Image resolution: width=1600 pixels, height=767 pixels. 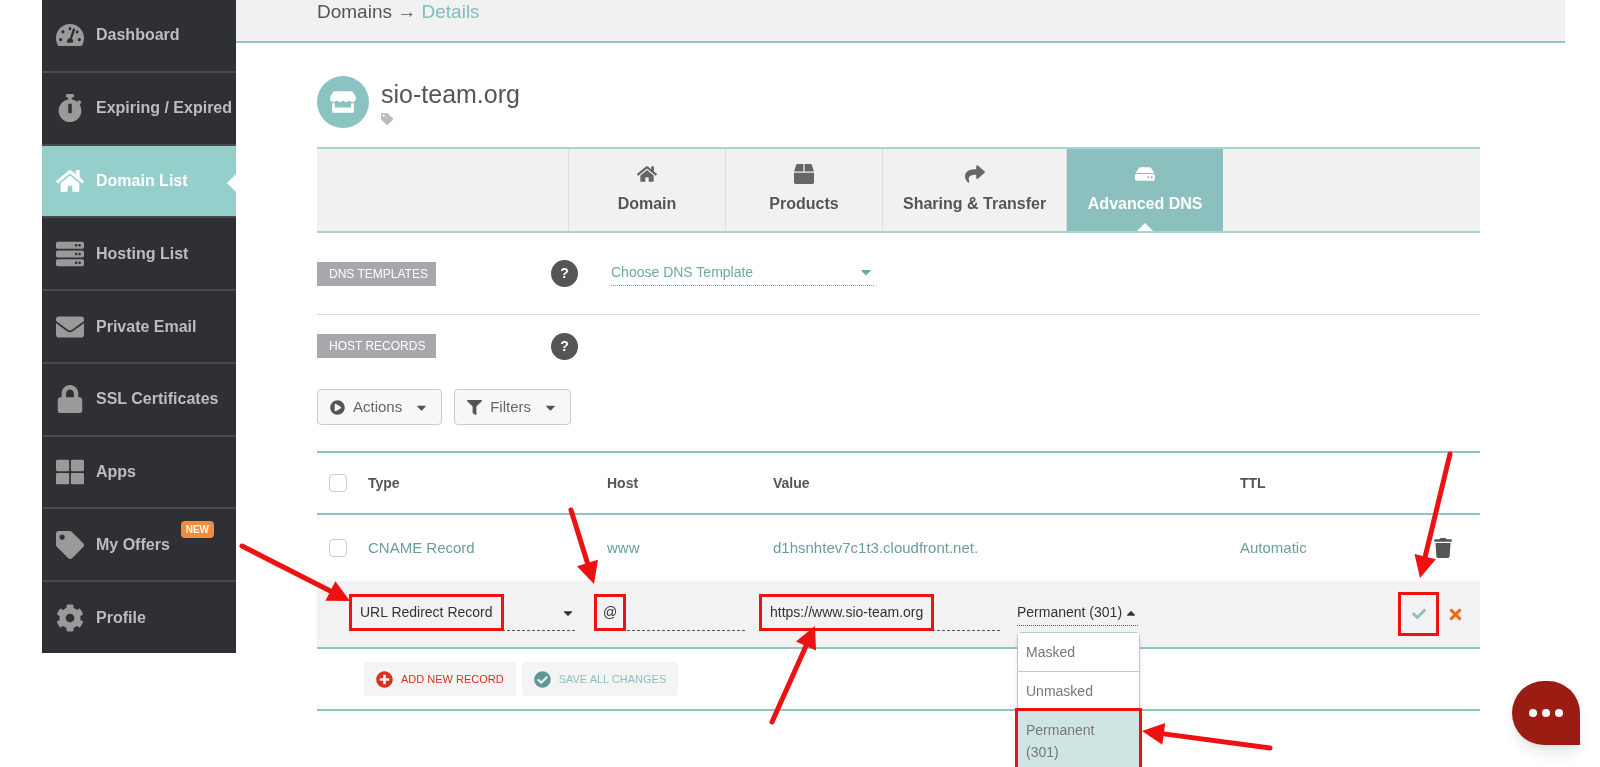 What do you see at coordinates (337, 407) in the screenshot?
I see `play-icon` at bounding box center [337, 407].